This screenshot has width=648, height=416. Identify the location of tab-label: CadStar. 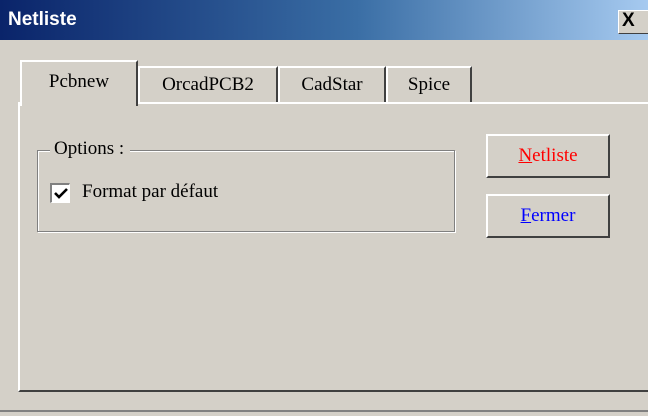
(332, 84).